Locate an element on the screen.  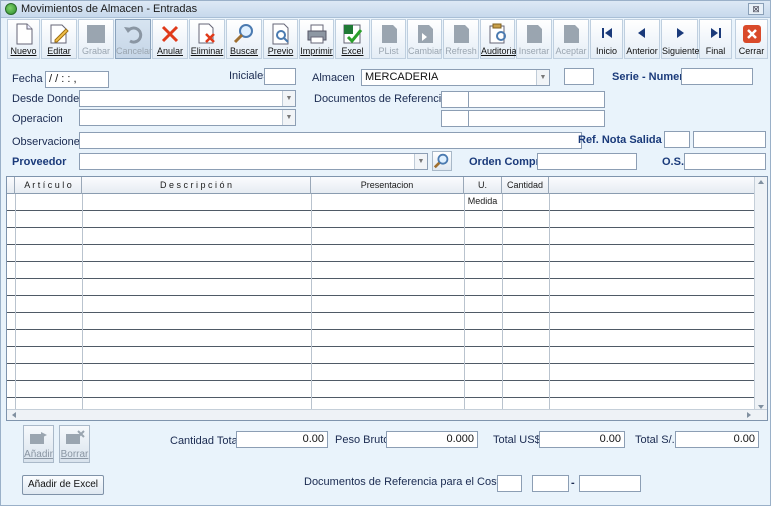
proveedor-select: ▼ is located at coordinates (253, 161).